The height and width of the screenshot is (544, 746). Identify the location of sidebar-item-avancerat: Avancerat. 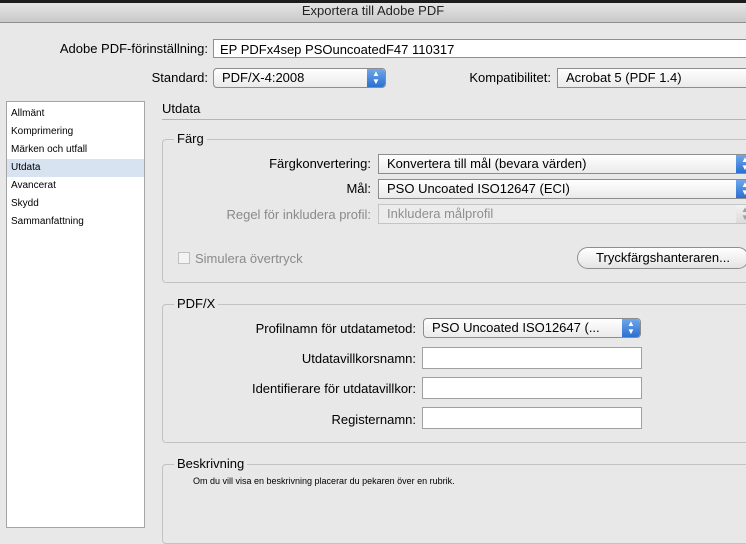
(75, 186).